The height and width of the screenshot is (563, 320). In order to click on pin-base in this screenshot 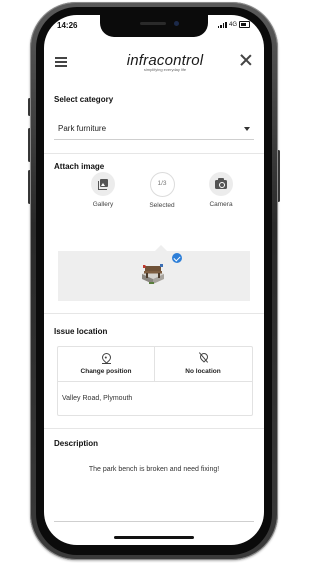, I will do `click(106, 363)`.